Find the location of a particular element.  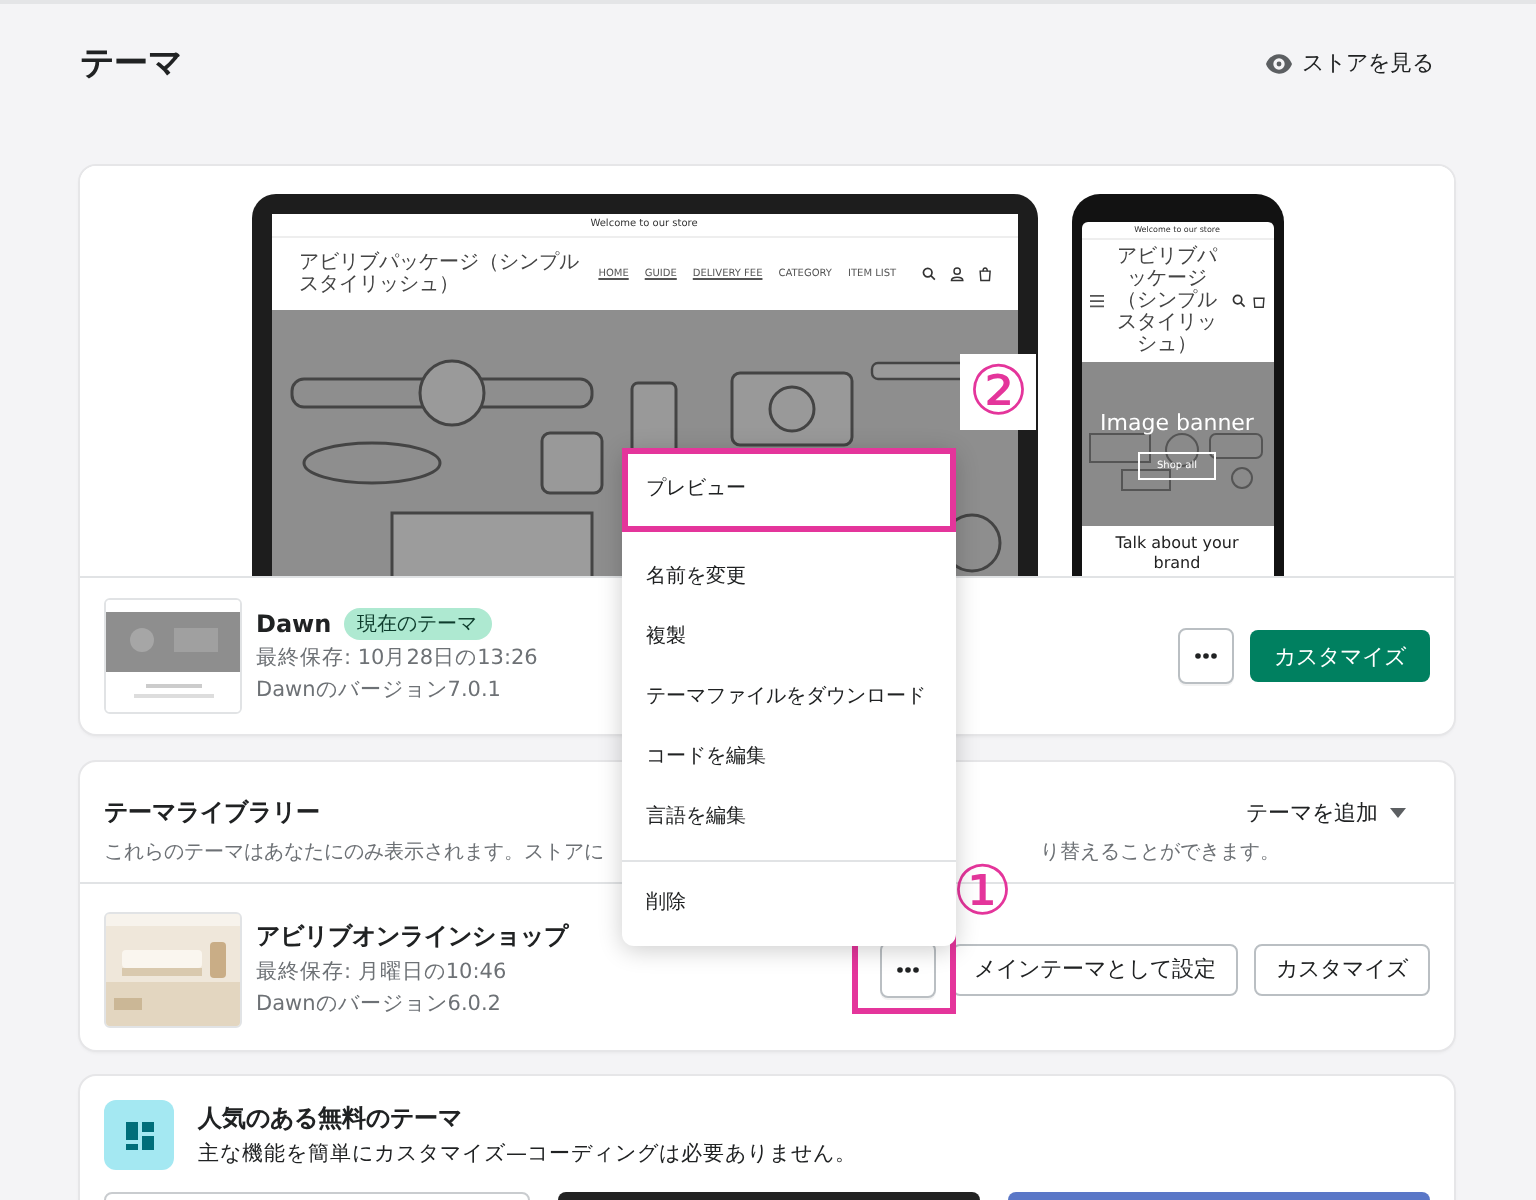

last-saved-text: 最終保存: 10月28日の13:26 is located at coordinates (397, 658).